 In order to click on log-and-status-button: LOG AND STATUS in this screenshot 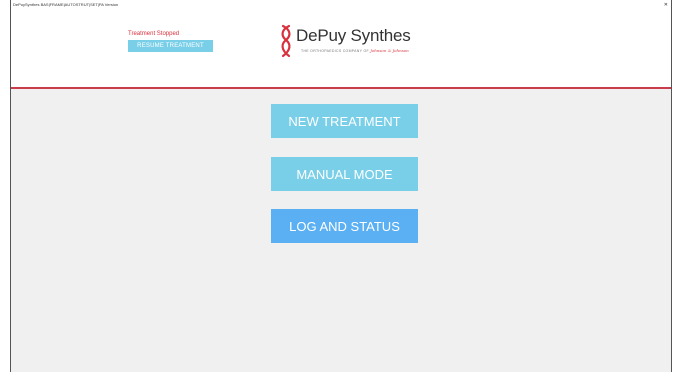, I will do `click(344, 226)`.